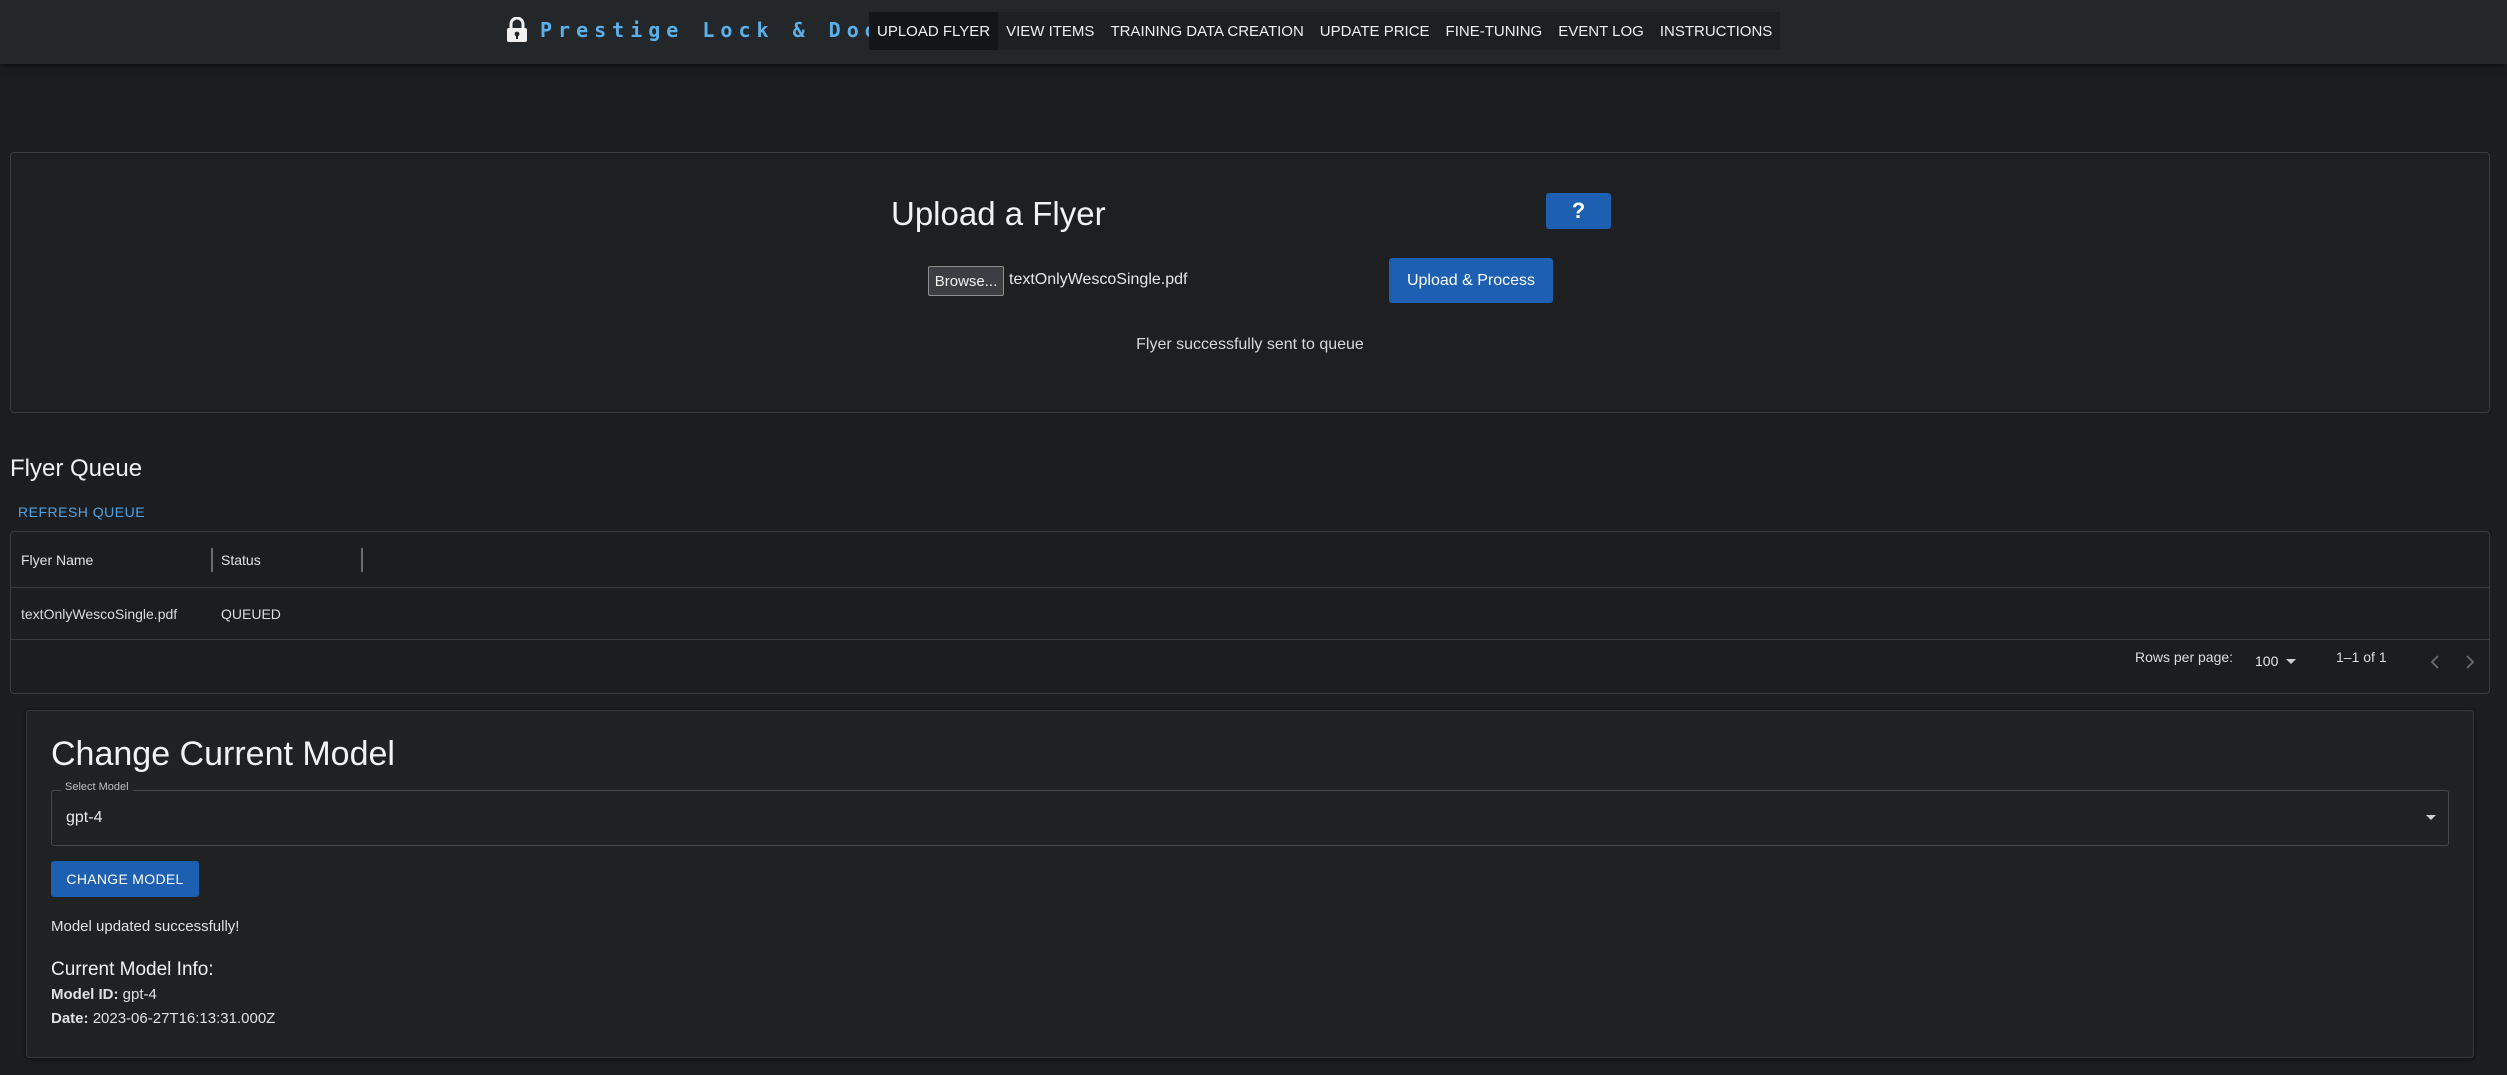 This screenshot has height=1075, width=2507. What do you see at coordinates (998, 213) in the screenshot?
I see `upload-title: Upload a Flyer` at bounding box center [998, 213].